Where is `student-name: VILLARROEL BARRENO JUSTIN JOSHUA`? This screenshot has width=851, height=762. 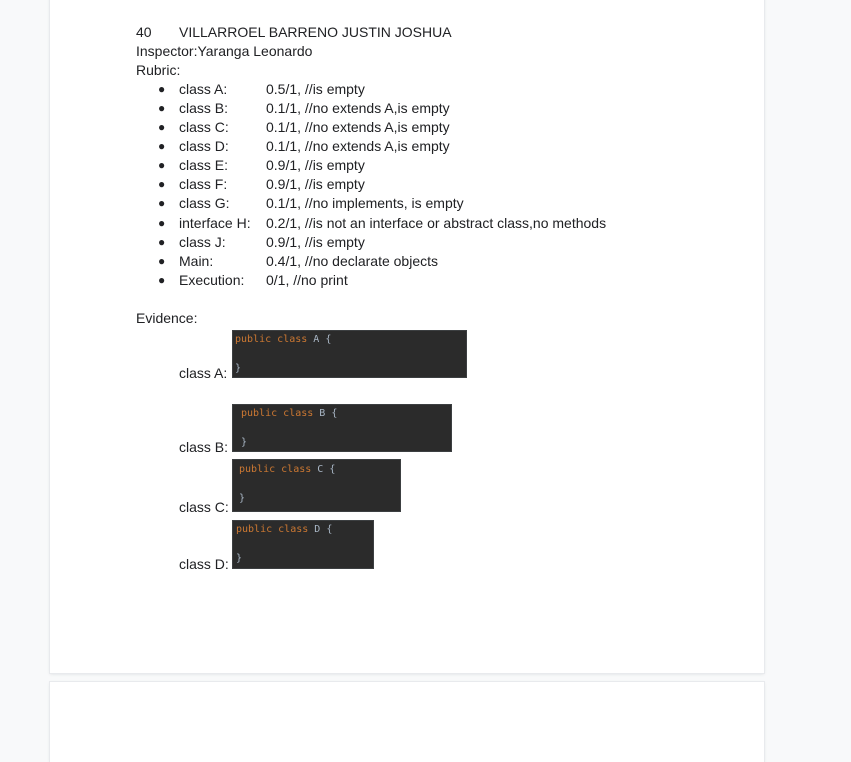 student-name: VILLARROEL BARRENO JUSTIN JOSHUA is located at coordinates (315, 32).